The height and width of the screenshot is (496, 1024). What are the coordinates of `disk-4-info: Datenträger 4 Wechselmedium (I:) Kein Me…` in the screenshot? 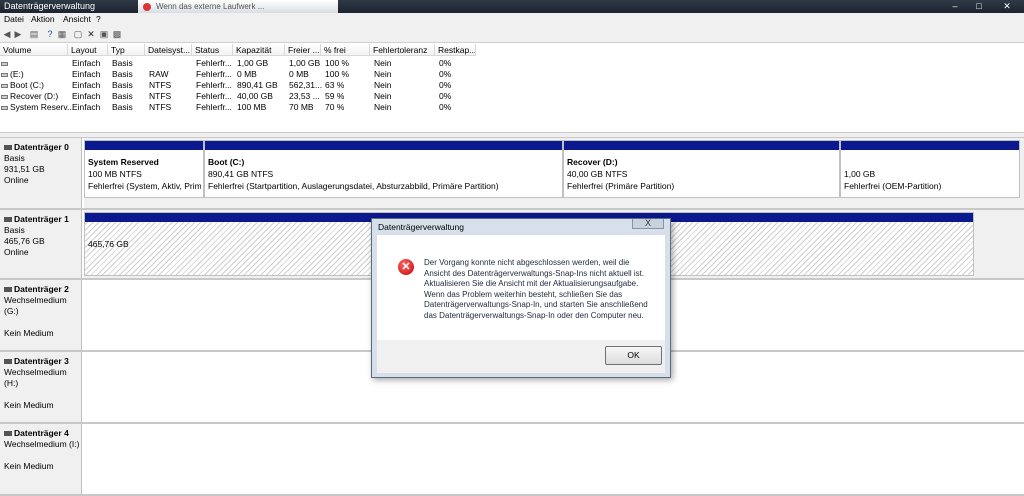 It's located at (41, 459).